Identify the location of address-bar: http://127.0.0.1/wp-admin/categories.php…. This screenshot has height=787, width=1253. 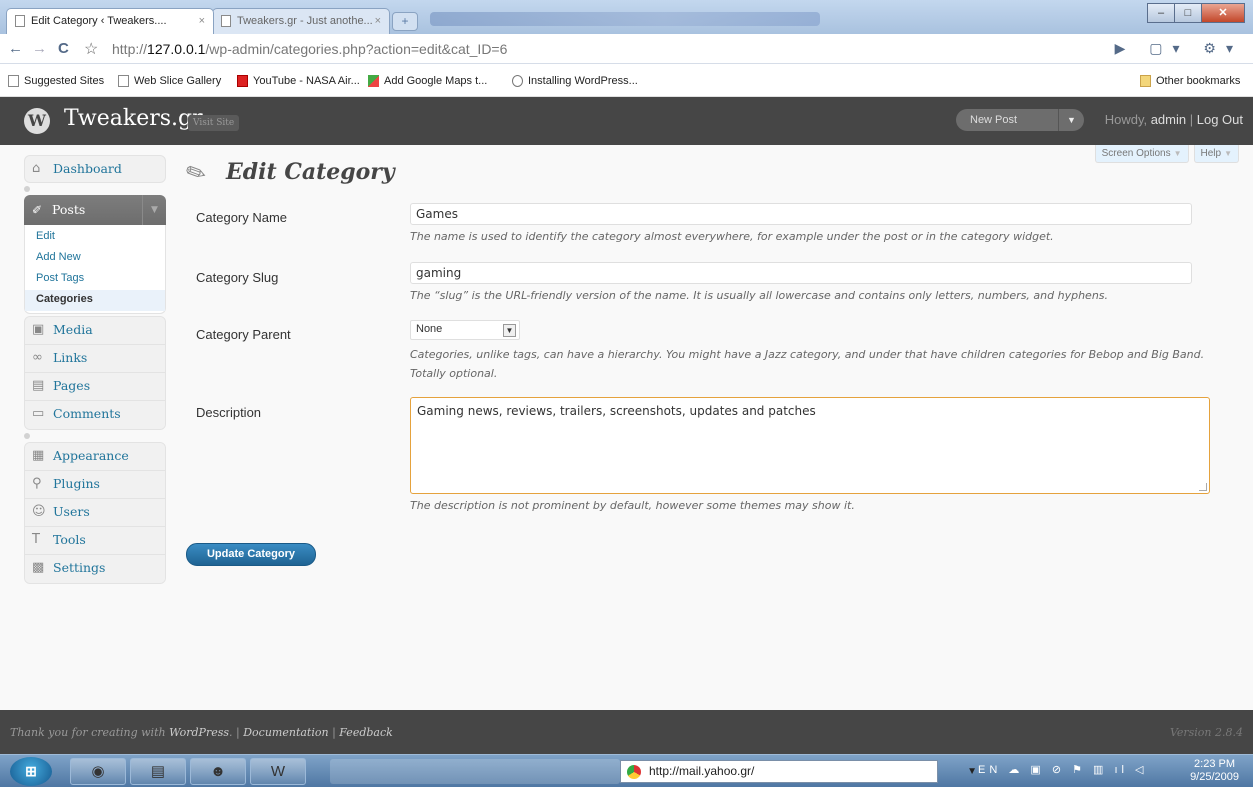
(309, 49).